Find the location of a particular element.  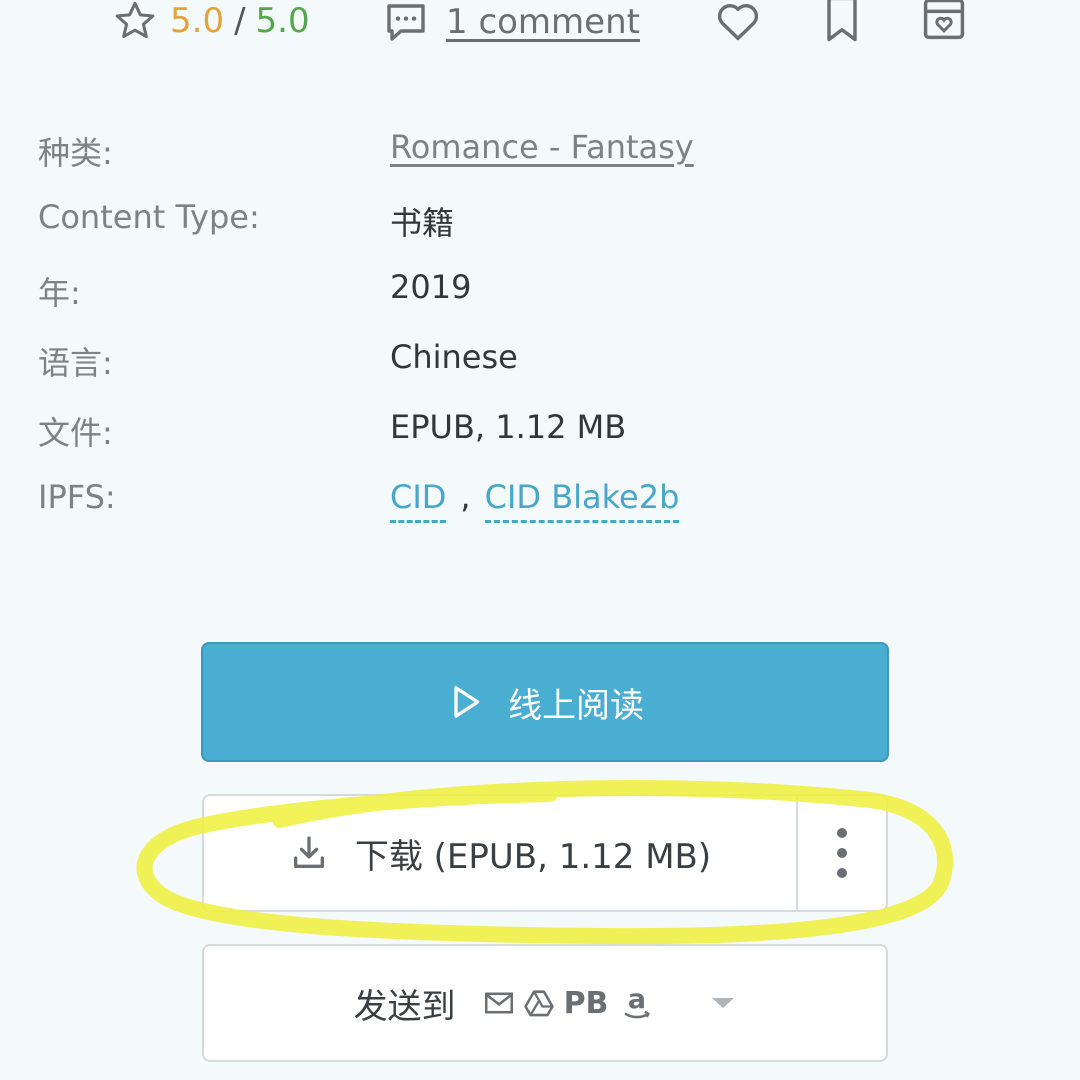

category-link: Romance - Fantasy is located at coordinates (542, 147).